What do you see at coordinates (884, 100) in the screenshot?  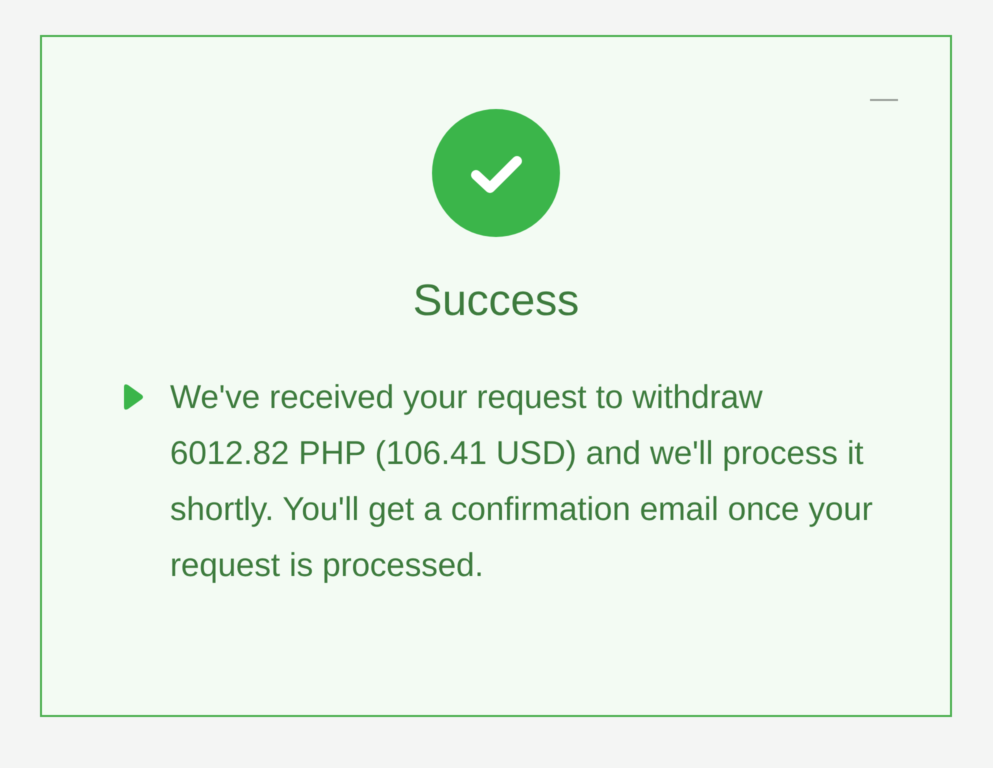 I see `minimize-icon` at bounding box center [884, 100].